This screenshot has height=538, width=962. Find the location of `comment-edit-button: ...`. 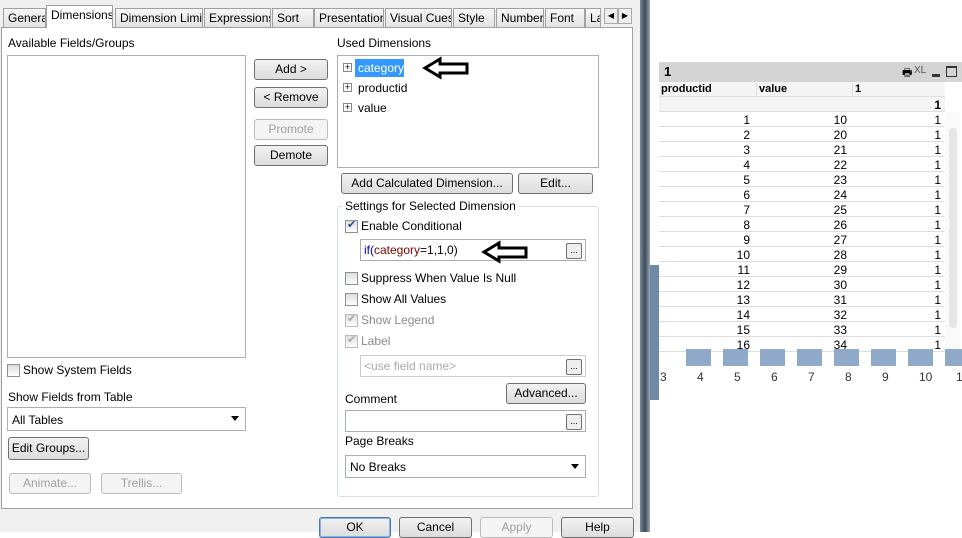

comment-edit-button: ... is located at coordinates (574, 422).